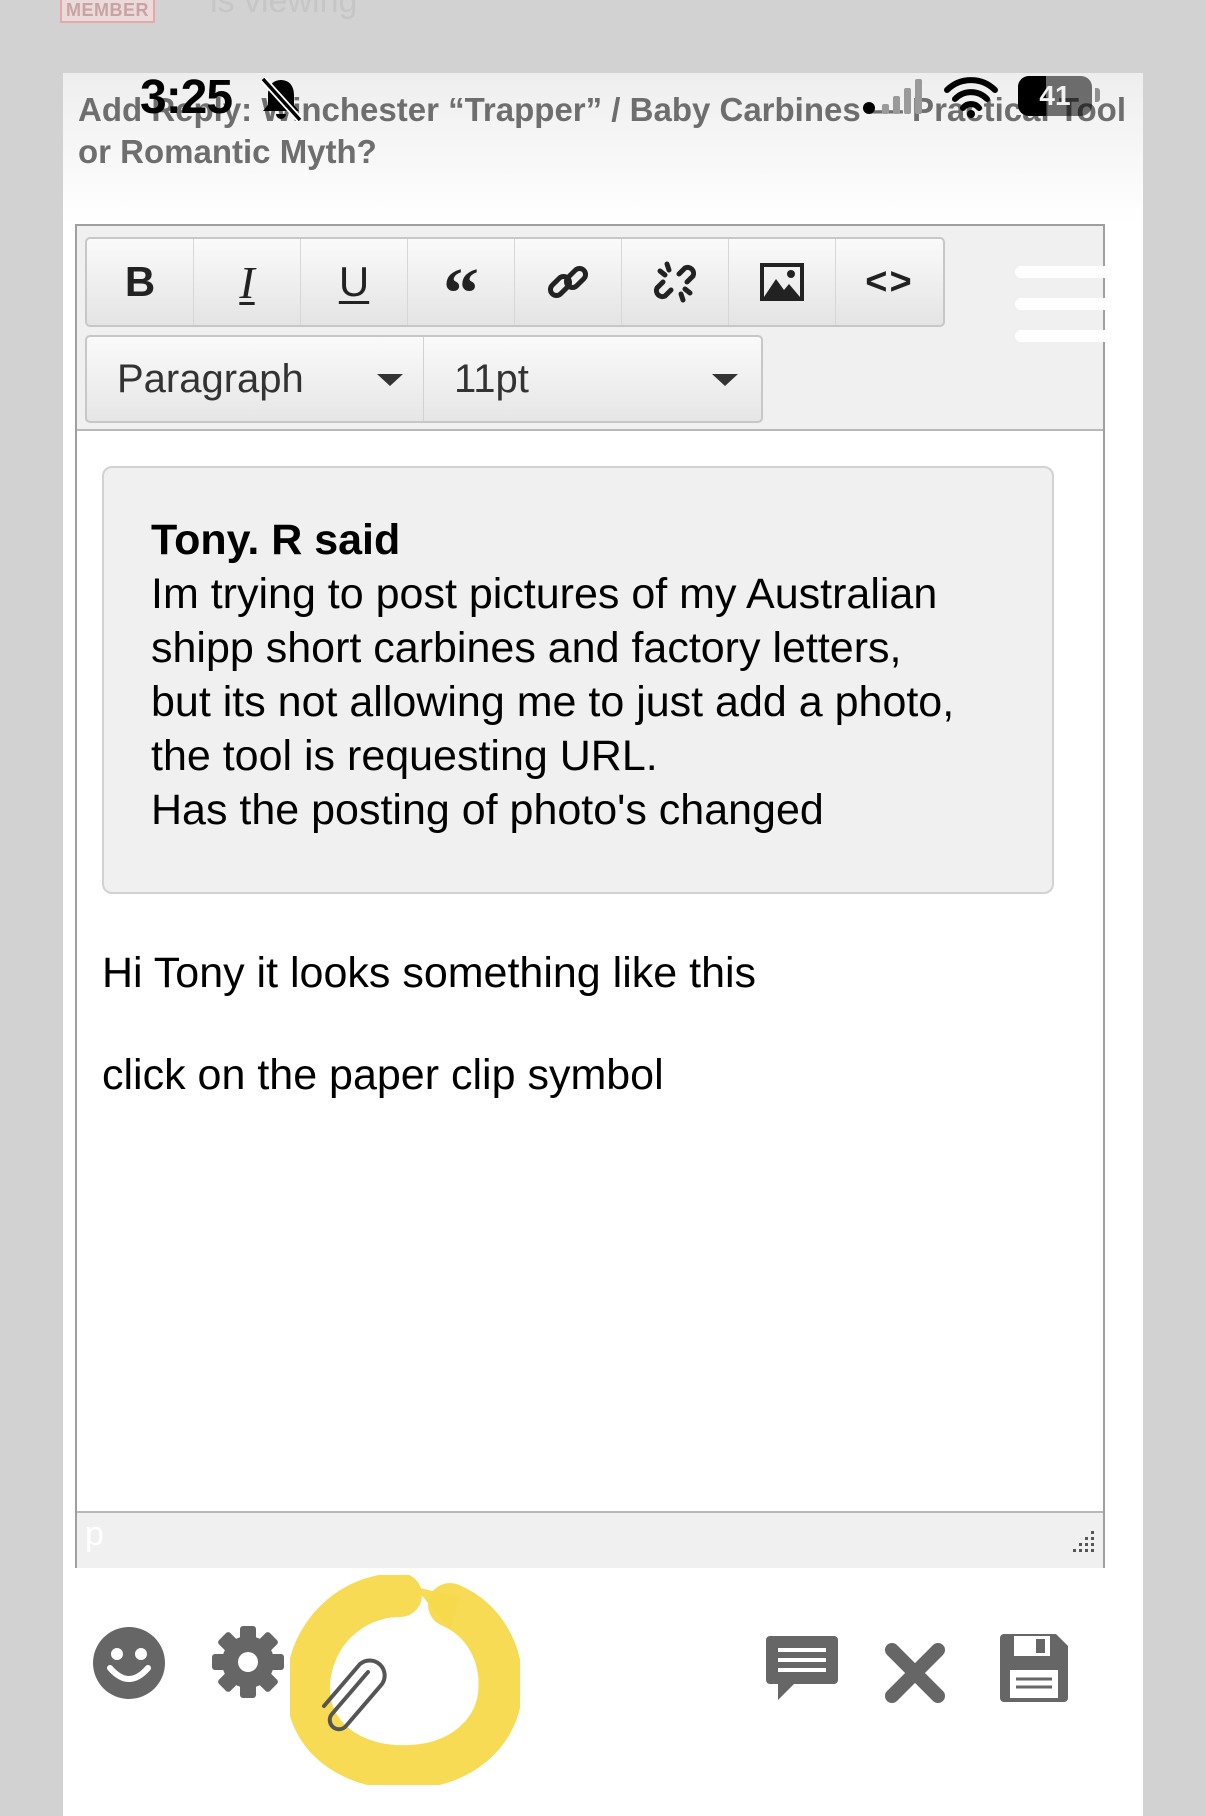 This screenshot has width=1206, height=1816. What do you see at coordinates (802, 1669) in the screenshot?
I see `comment-icon` at bounding box center [802, 1669].